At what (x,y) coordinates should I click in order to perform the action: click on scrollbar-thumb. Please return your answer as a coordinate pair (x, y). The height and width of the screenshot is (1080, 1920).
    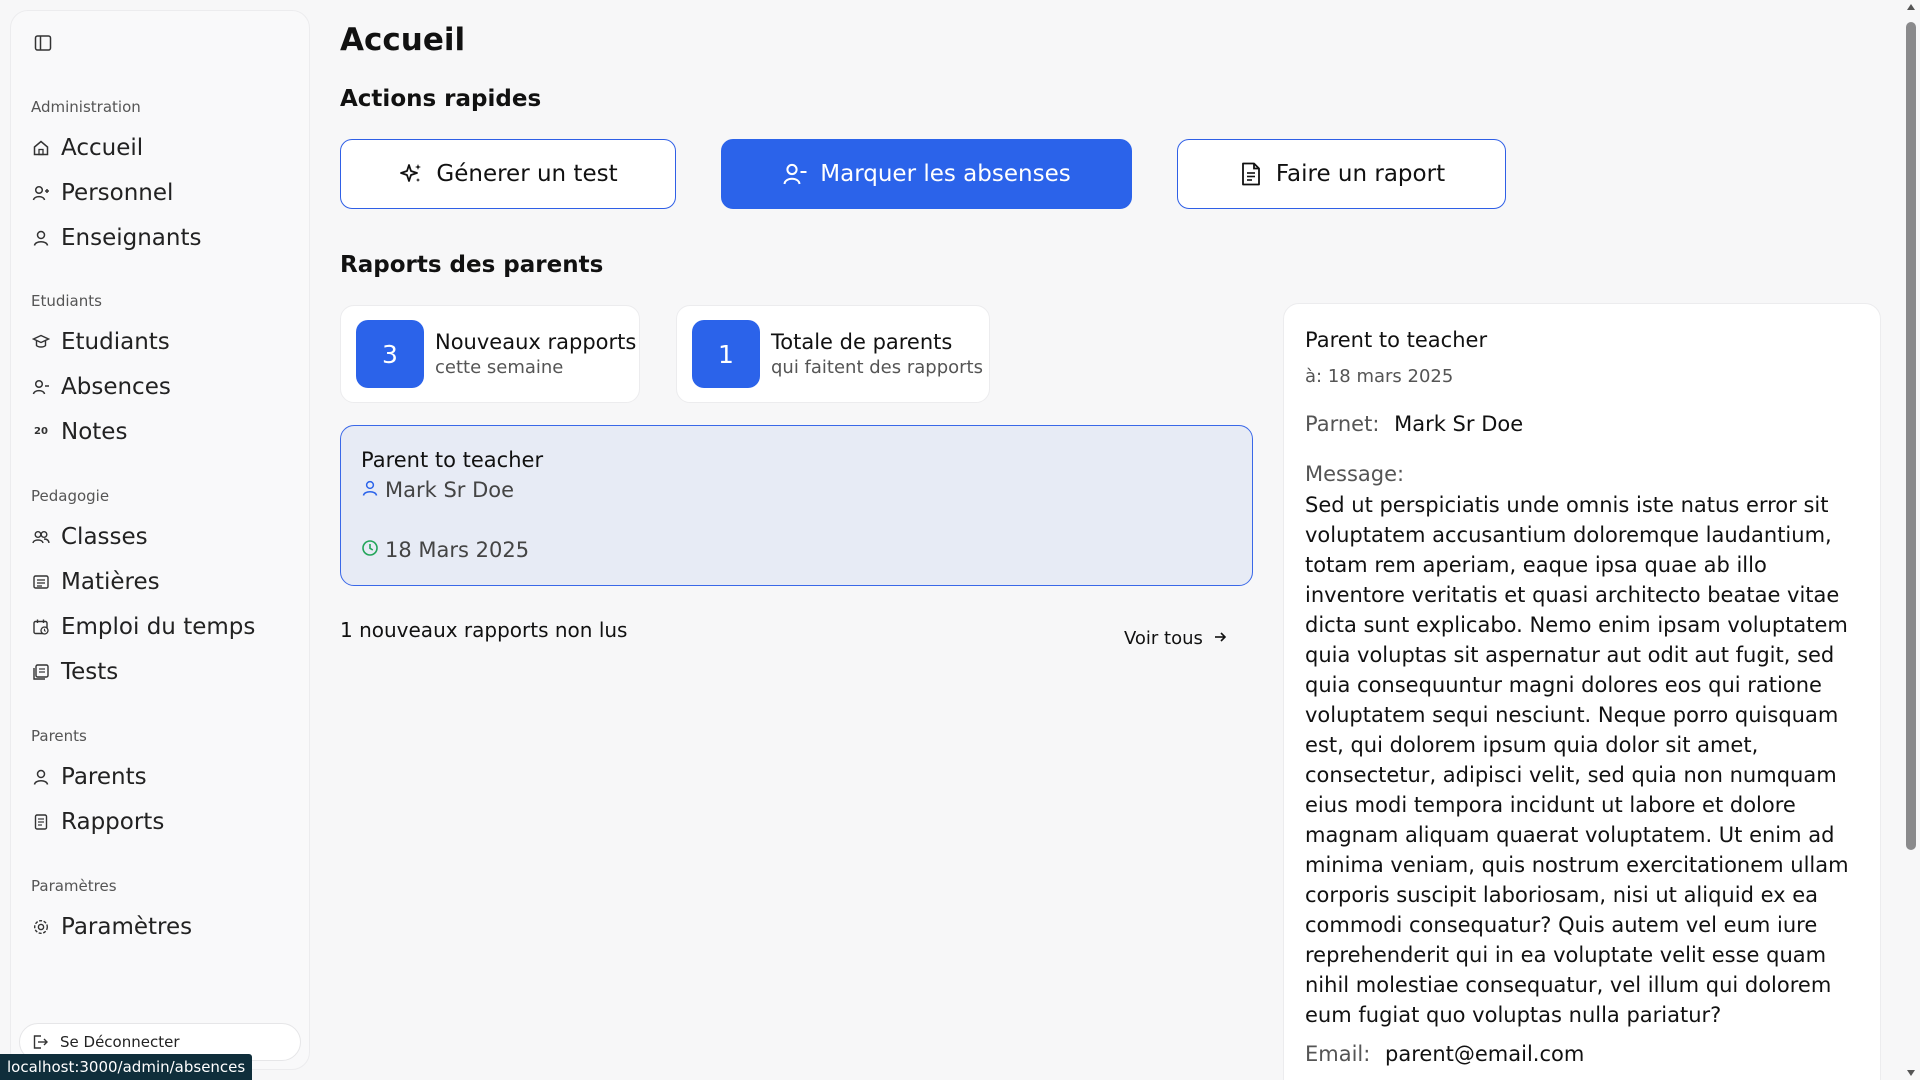
    Looking at the image, I should click on (1911, 436).